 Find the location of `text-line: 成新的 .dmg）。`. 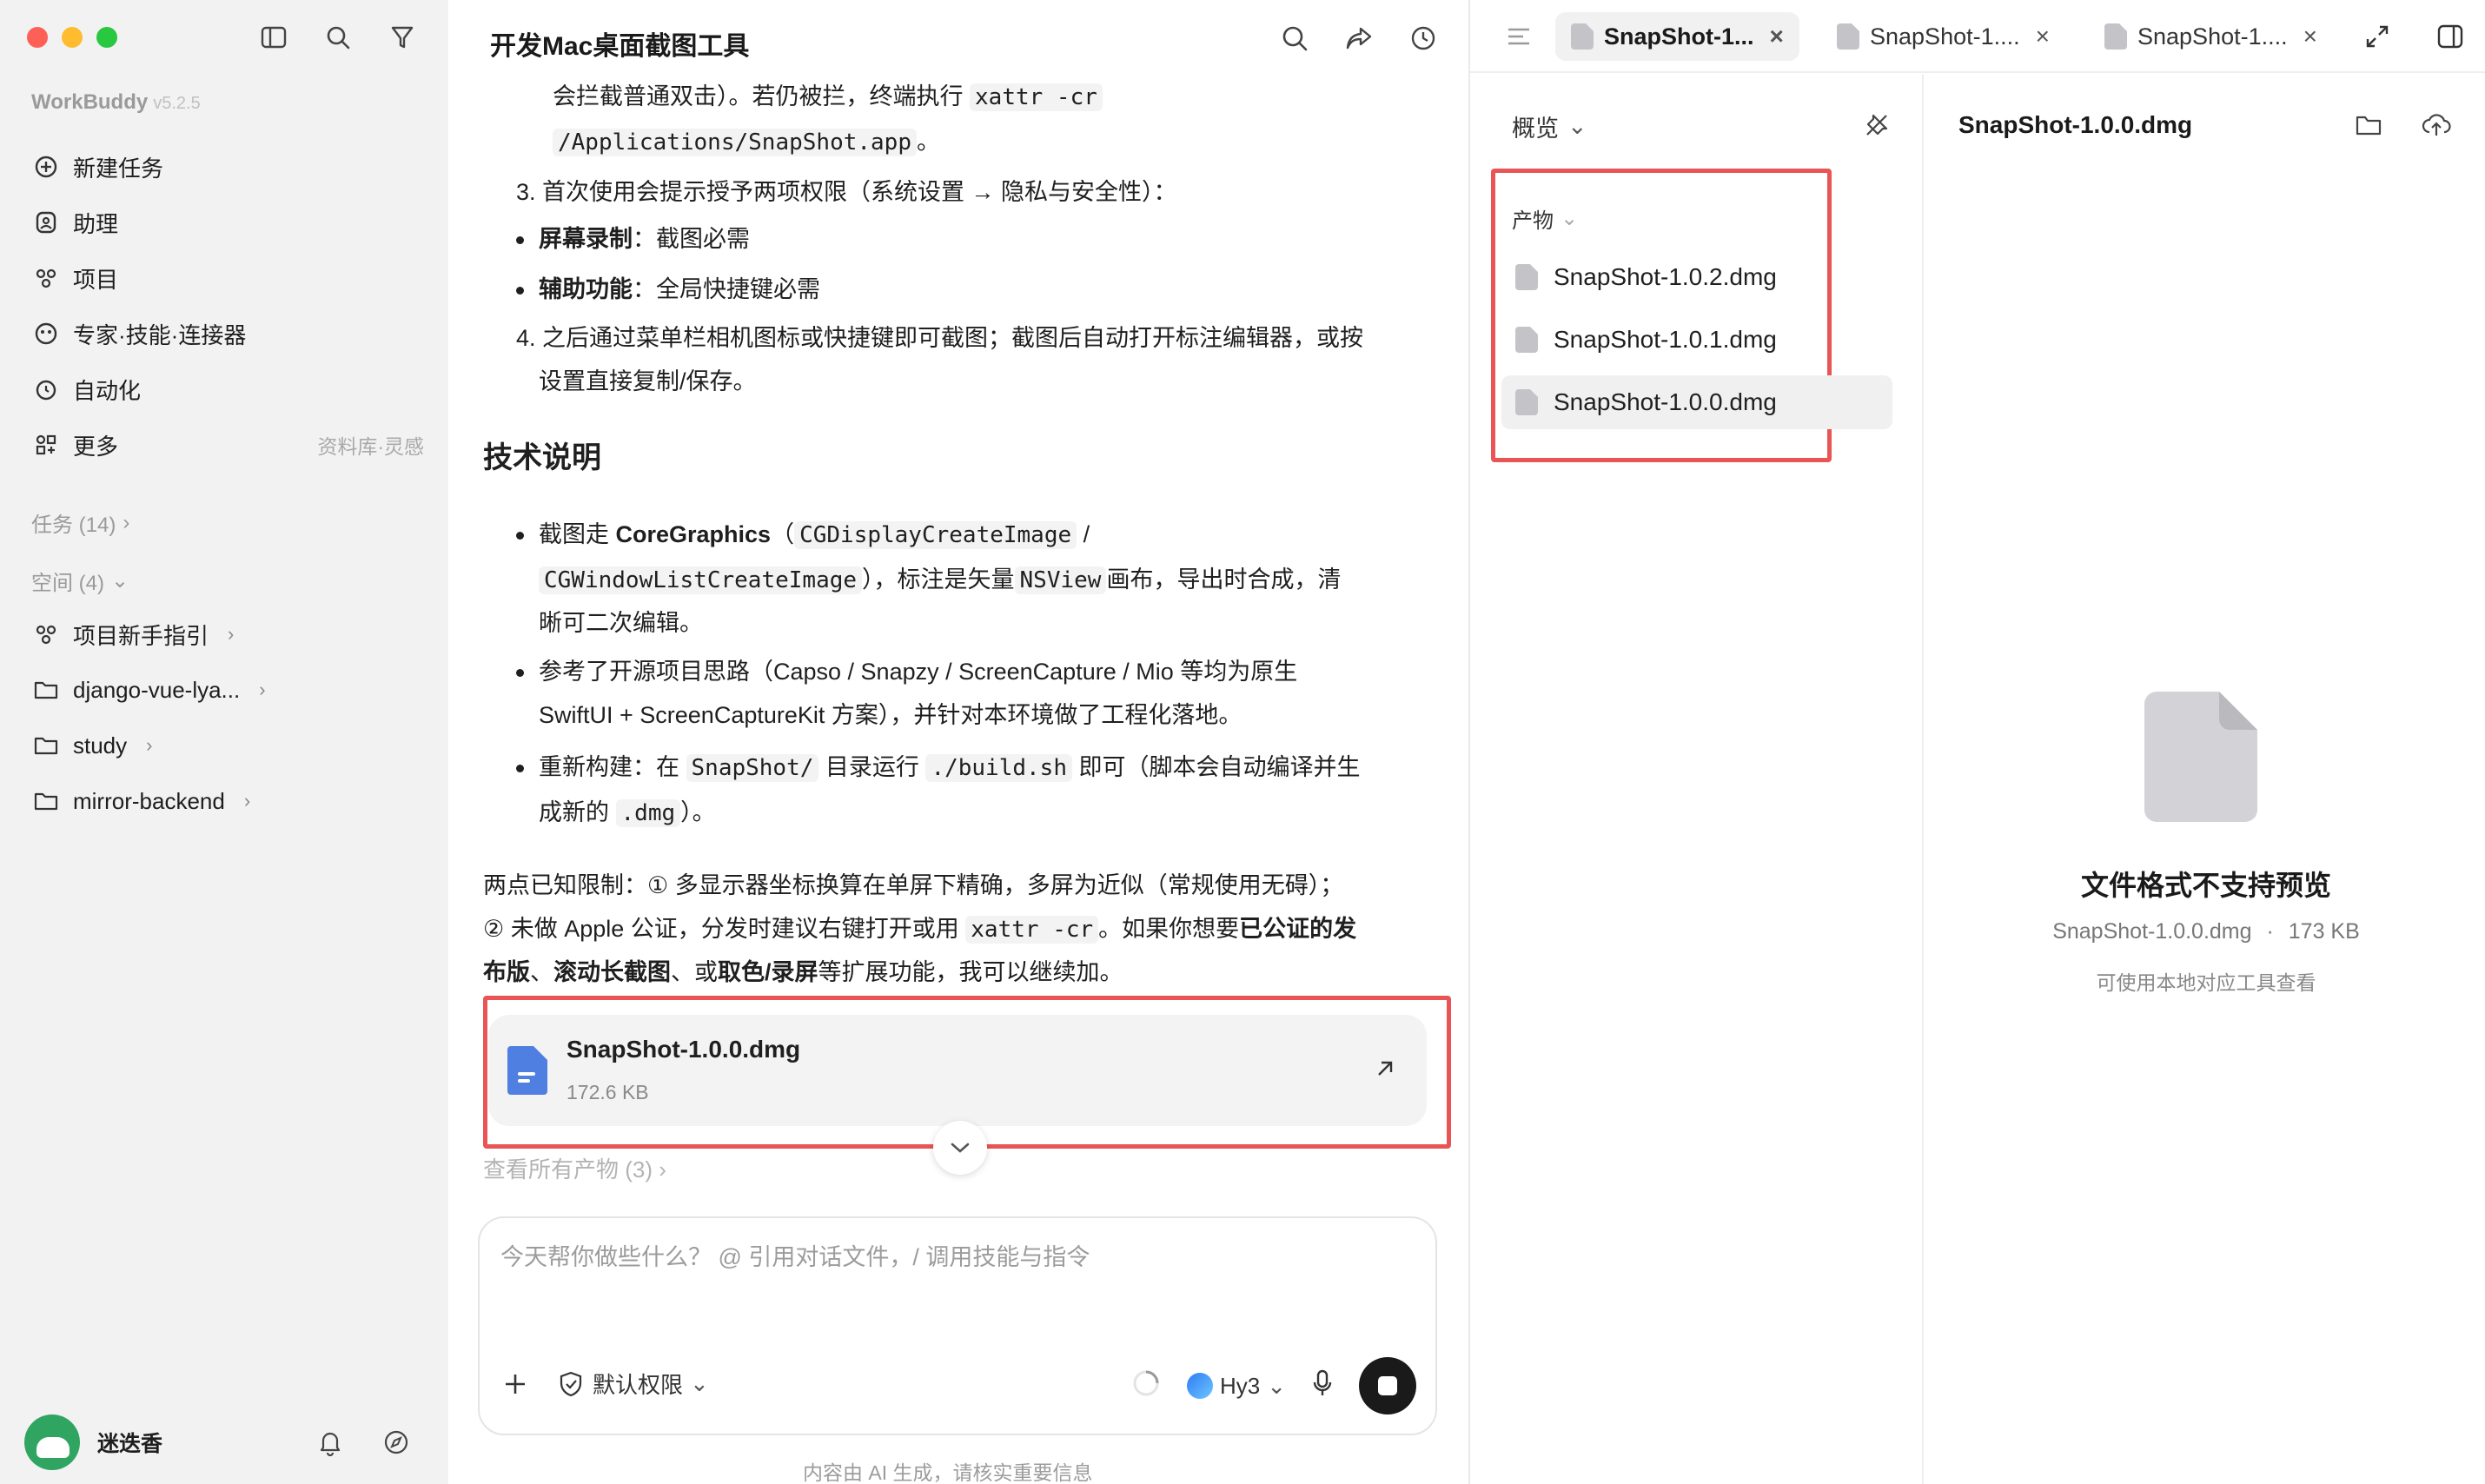

text-line: 成新的 .dmg）。 is located at coordinates (627, 813).